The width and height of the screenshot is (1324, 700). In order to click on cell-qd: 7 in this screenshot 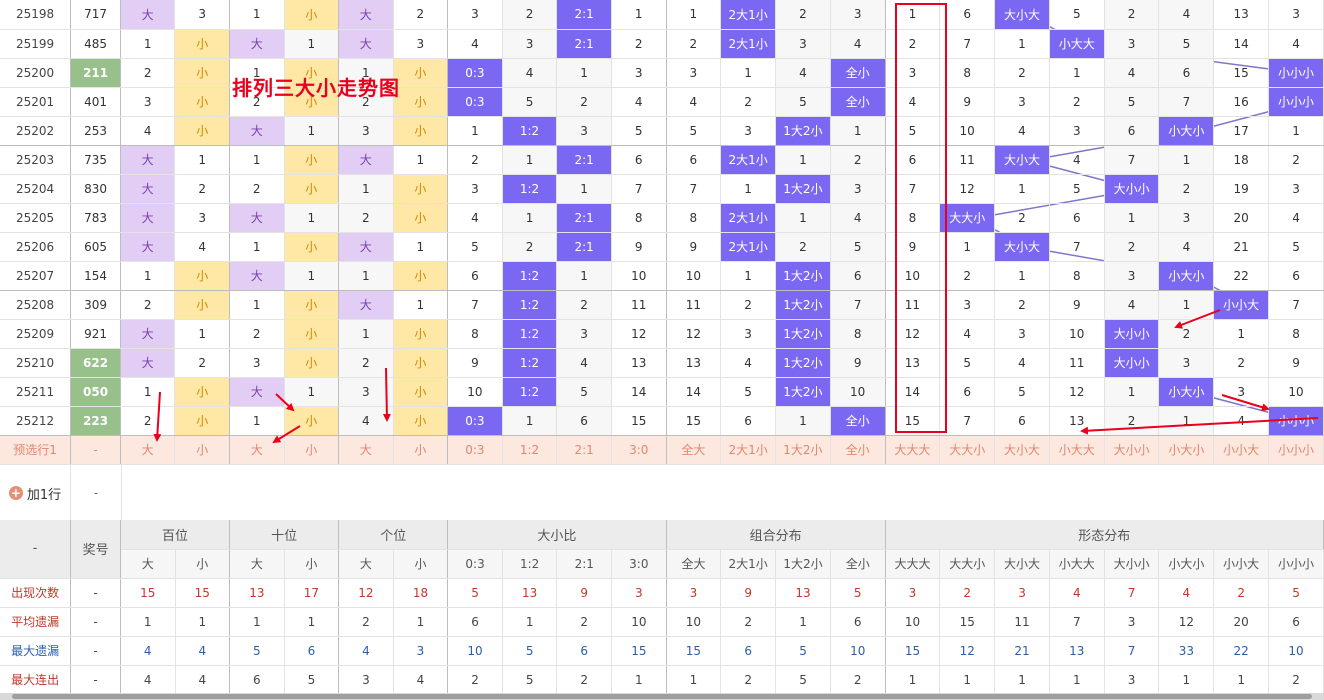, I will do `click(694, 189)`.